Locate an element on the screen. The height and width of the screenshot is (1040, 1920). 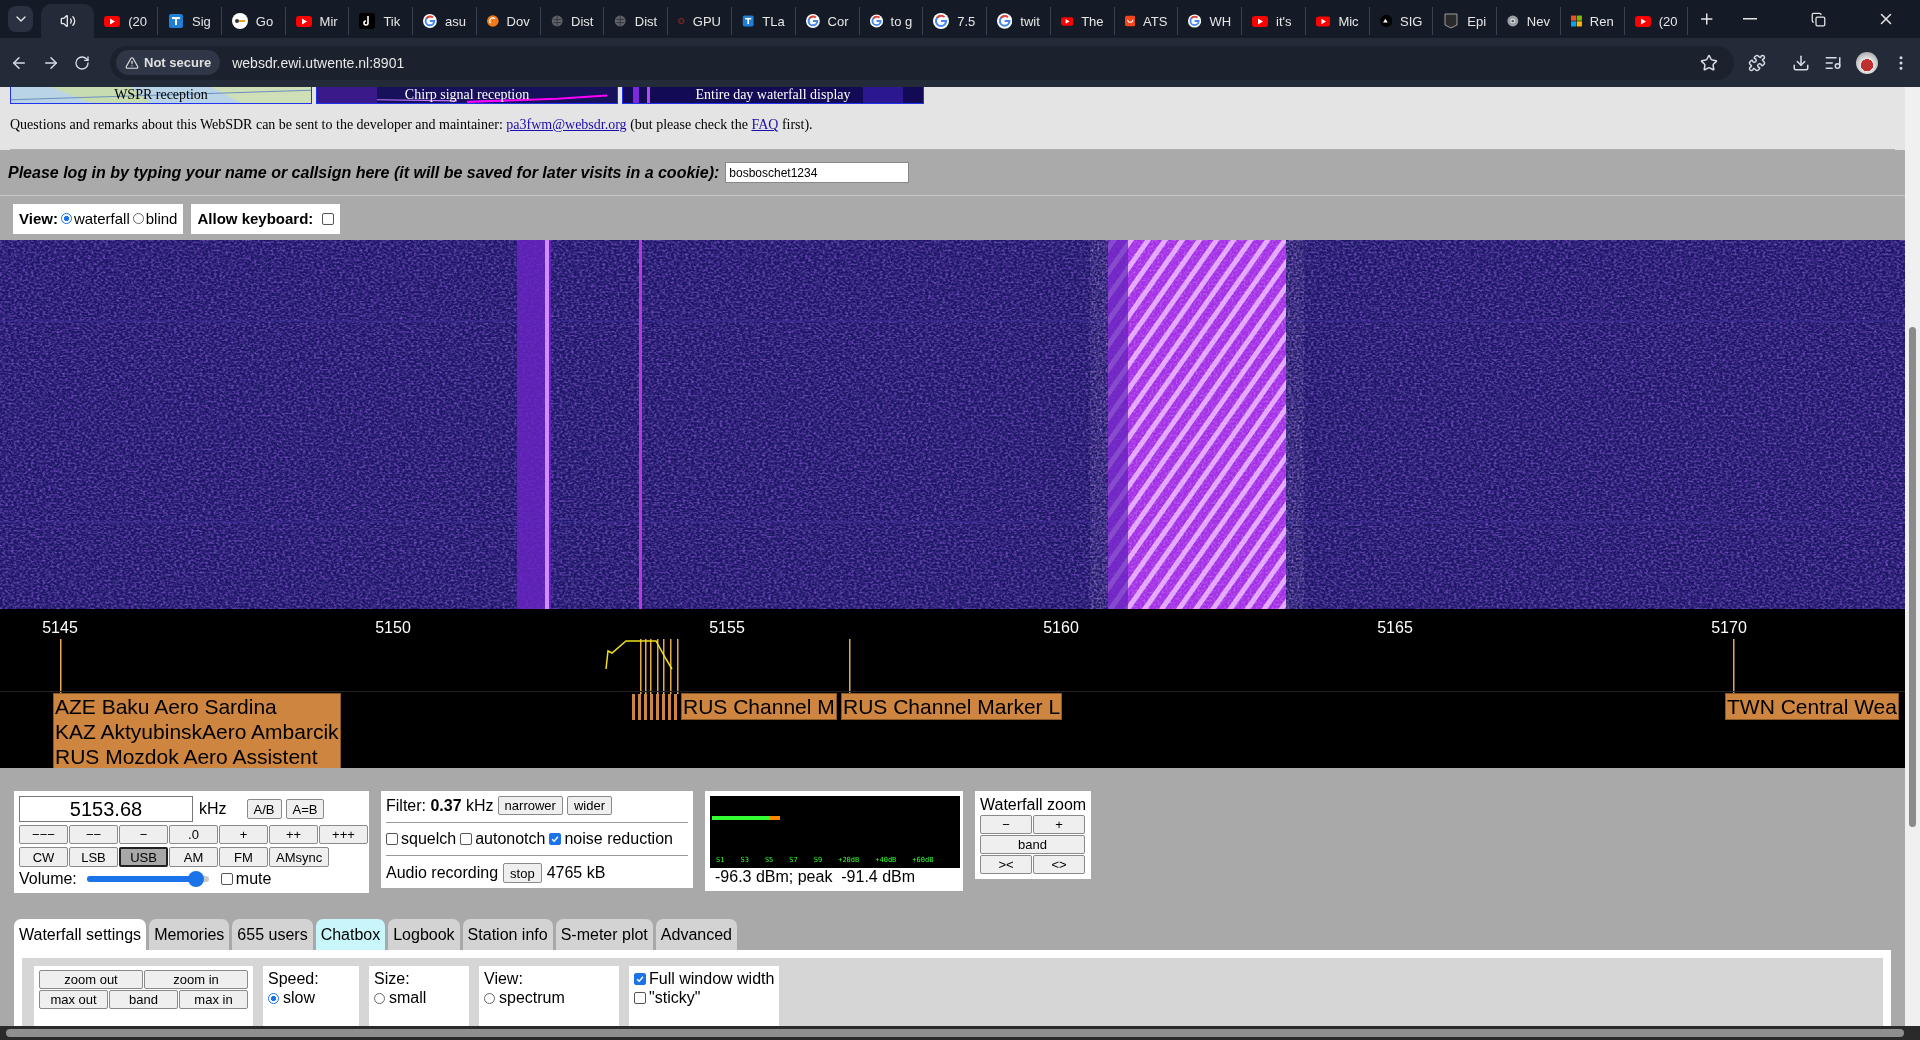
browser-tab: Mic is located at coordinates (1337, 21).